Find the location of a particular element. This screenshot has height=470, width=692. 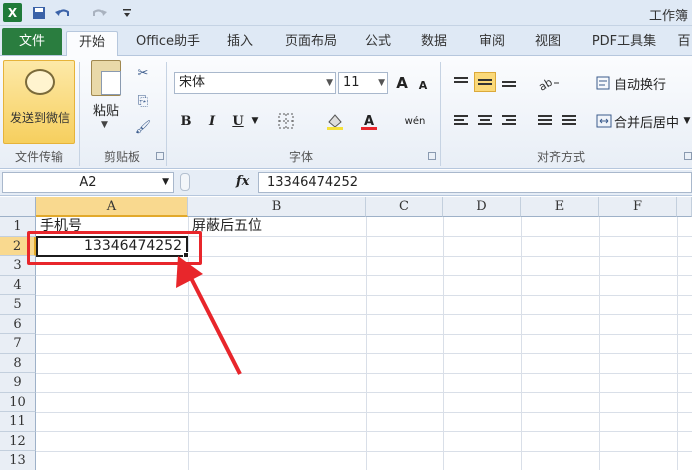

alignment-group-label: 对齐方式 is located at coordinates (560, 157).